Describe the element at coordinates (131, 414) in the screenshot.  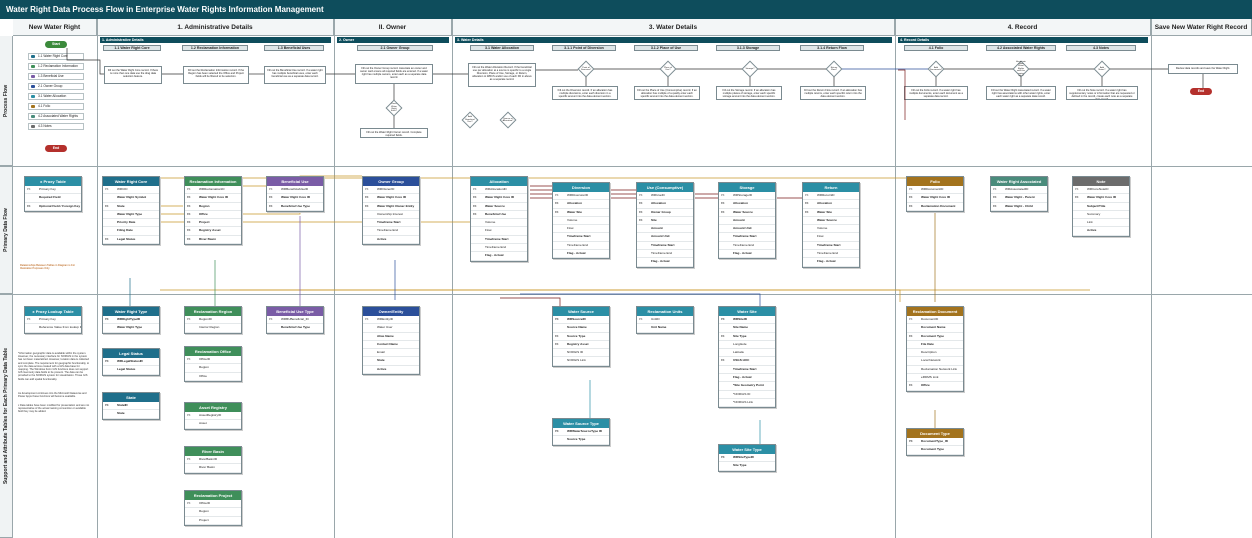
I see `table-row: State` at that location.